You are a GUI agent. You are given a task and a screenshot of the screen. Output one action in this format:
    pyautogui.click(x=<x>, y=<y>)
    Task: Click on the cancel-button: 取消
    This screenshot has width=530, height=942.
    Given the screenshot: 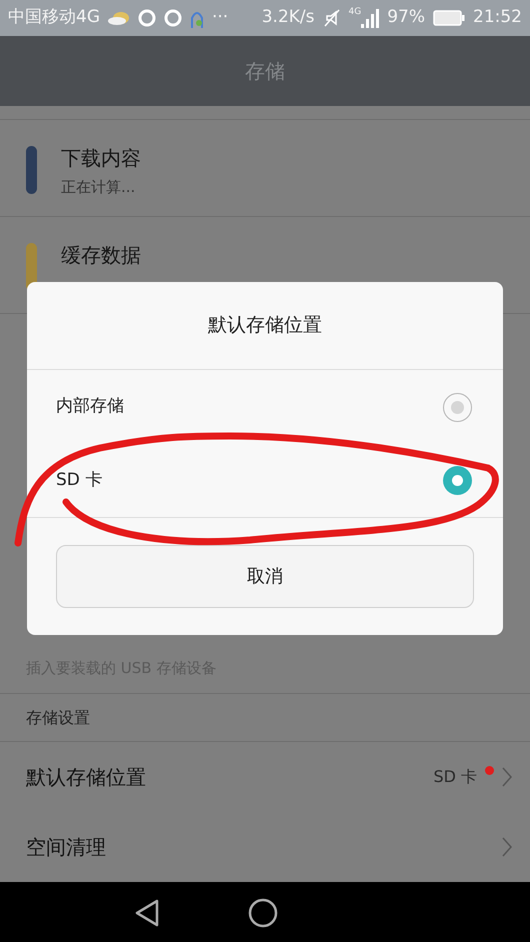 What is the action you would take?
    pyautogui.click(x=265, y=576)
    